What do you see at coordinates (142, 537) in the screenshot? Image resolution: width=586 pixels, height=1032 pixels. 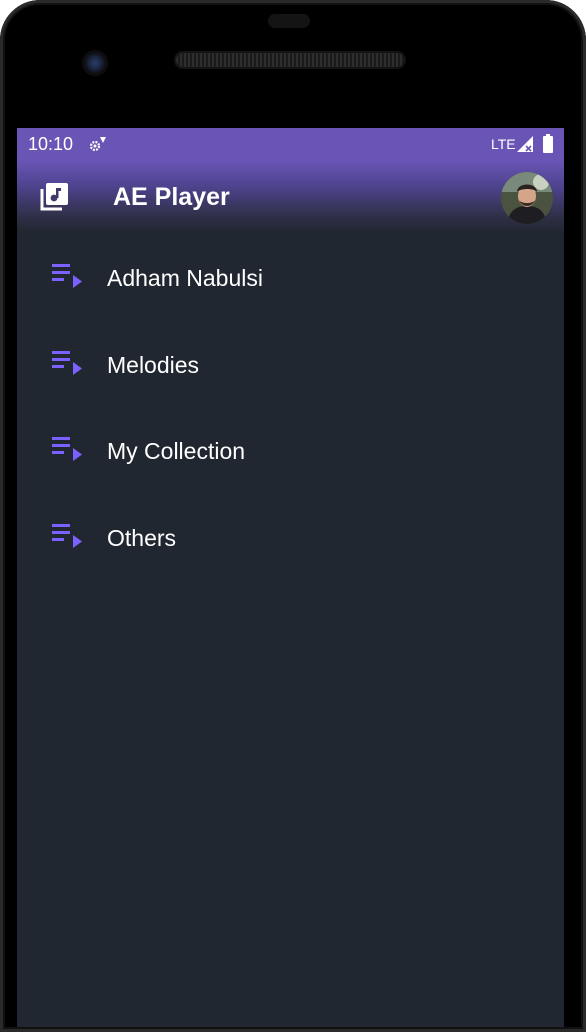 I see `playlist-label: Others` at bounding box center [142, 537].